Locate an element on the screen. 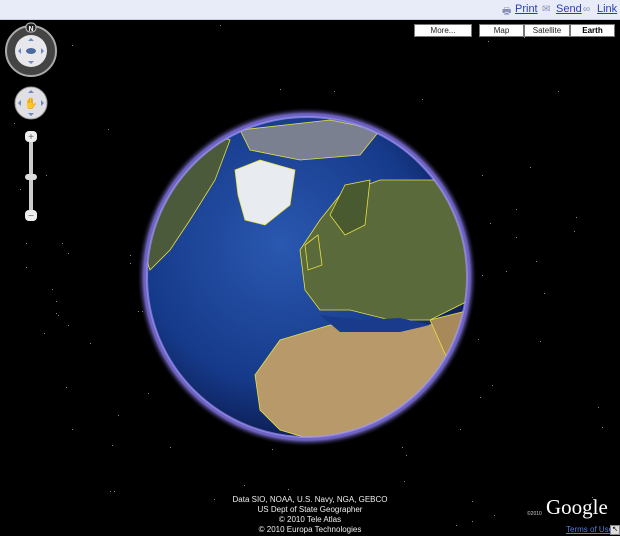 Image resolution: width=620 pixels, height=536 pixels. logo-copyright: ©2010 is located at coordinates (534, 514).